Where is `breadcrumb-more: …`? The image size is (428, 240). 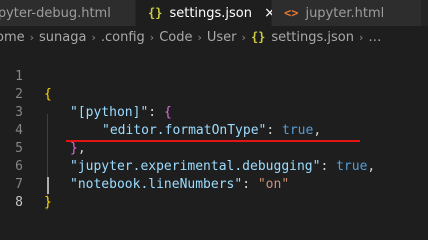 breadcrumb-more: … is located at coordinates (374, 37).